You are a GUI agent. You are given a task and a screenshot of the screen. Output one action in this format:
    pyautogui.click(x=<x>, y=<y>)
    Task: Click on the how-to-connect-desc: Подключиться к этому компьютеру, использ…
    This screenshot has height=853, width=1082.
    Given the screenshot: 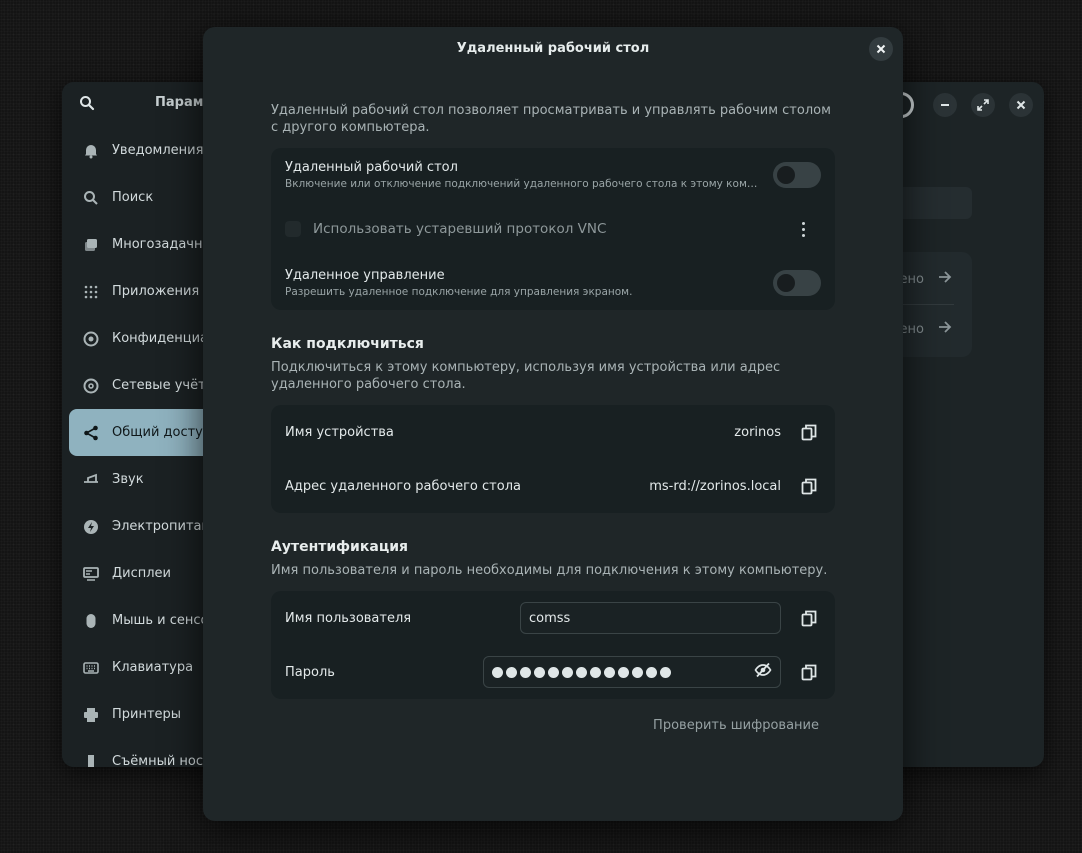 What is the action you would take?
    pyautogui.click(x=526, y=376)
    